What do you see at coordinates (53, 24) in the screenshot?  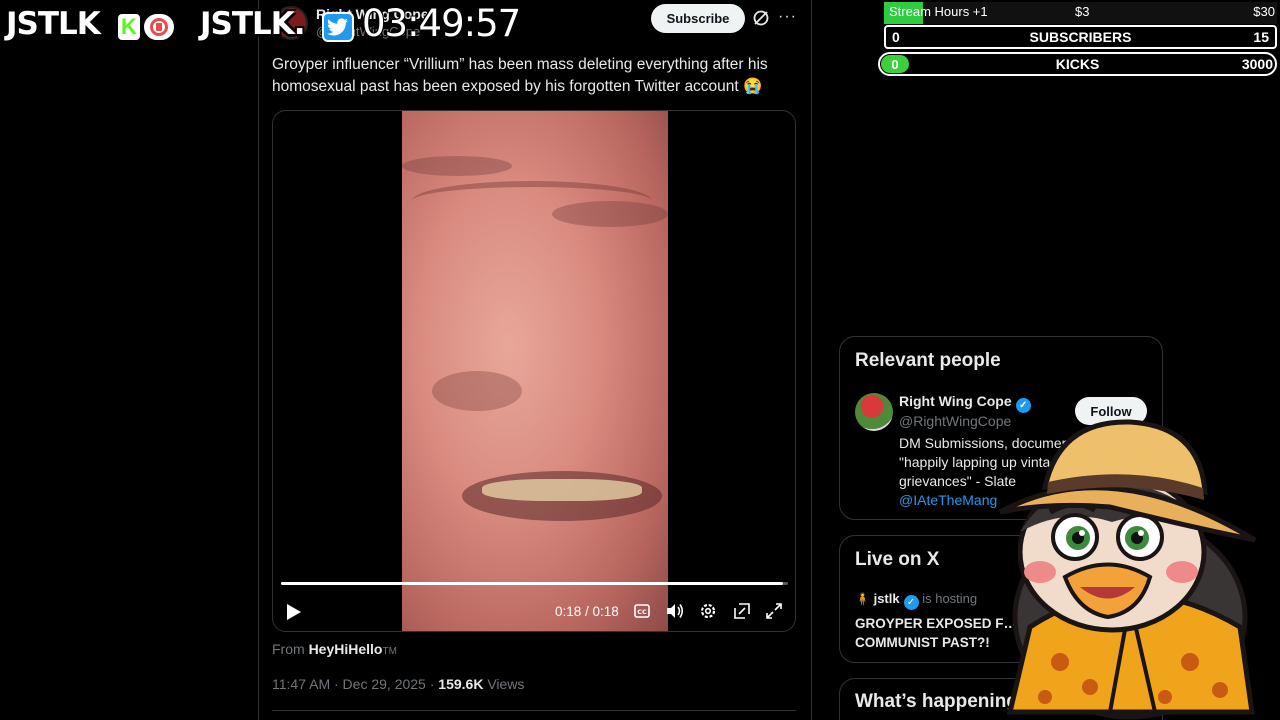 I see `jstlk-logo: JSTLK` at bounding box center [53, 24].